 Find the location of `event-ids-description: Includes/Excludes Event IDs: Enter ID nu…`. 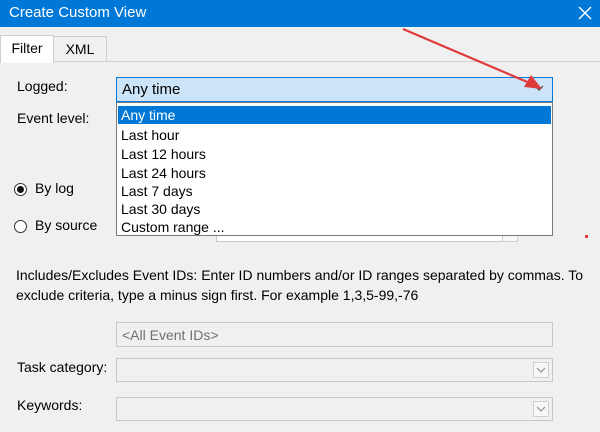

event-ids-description: Includes/Excludes Event IDs: Enter ID nu… is located at coordinates (300, 285).